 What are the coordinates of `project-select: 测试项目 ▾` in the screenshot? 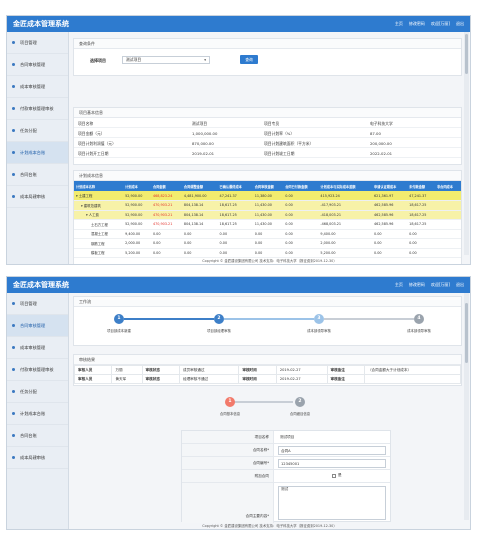 It's located at (166, 60).